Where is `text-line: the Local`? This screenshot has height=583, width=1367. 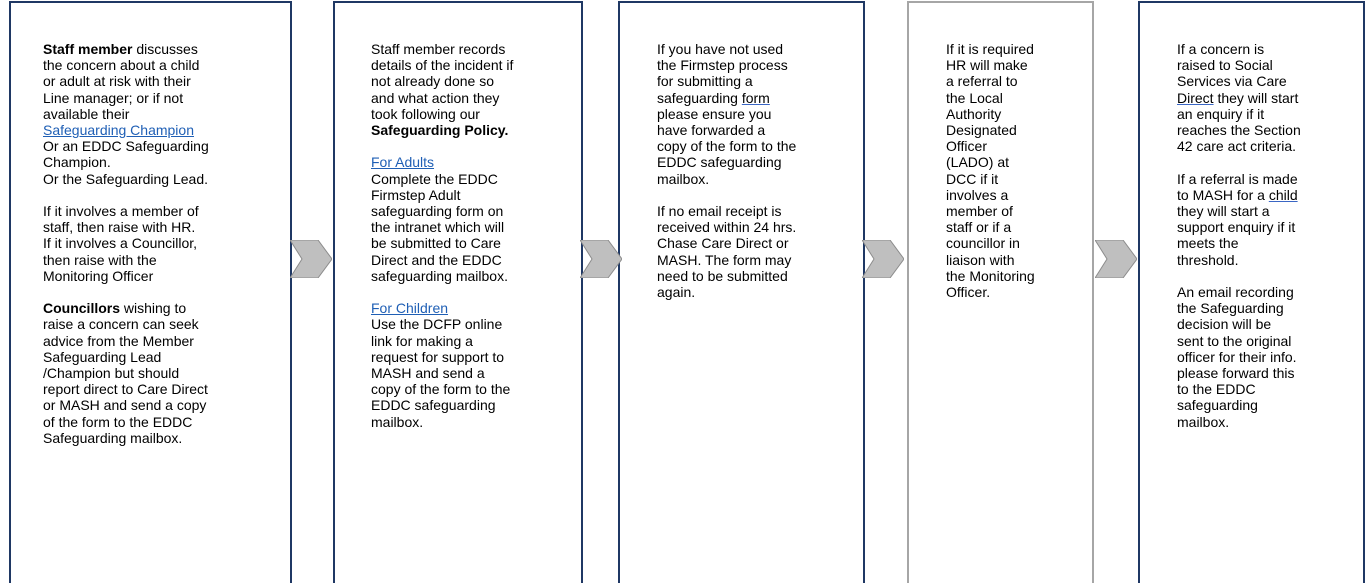
text-line: the Local is located at coordinates (990, 98).